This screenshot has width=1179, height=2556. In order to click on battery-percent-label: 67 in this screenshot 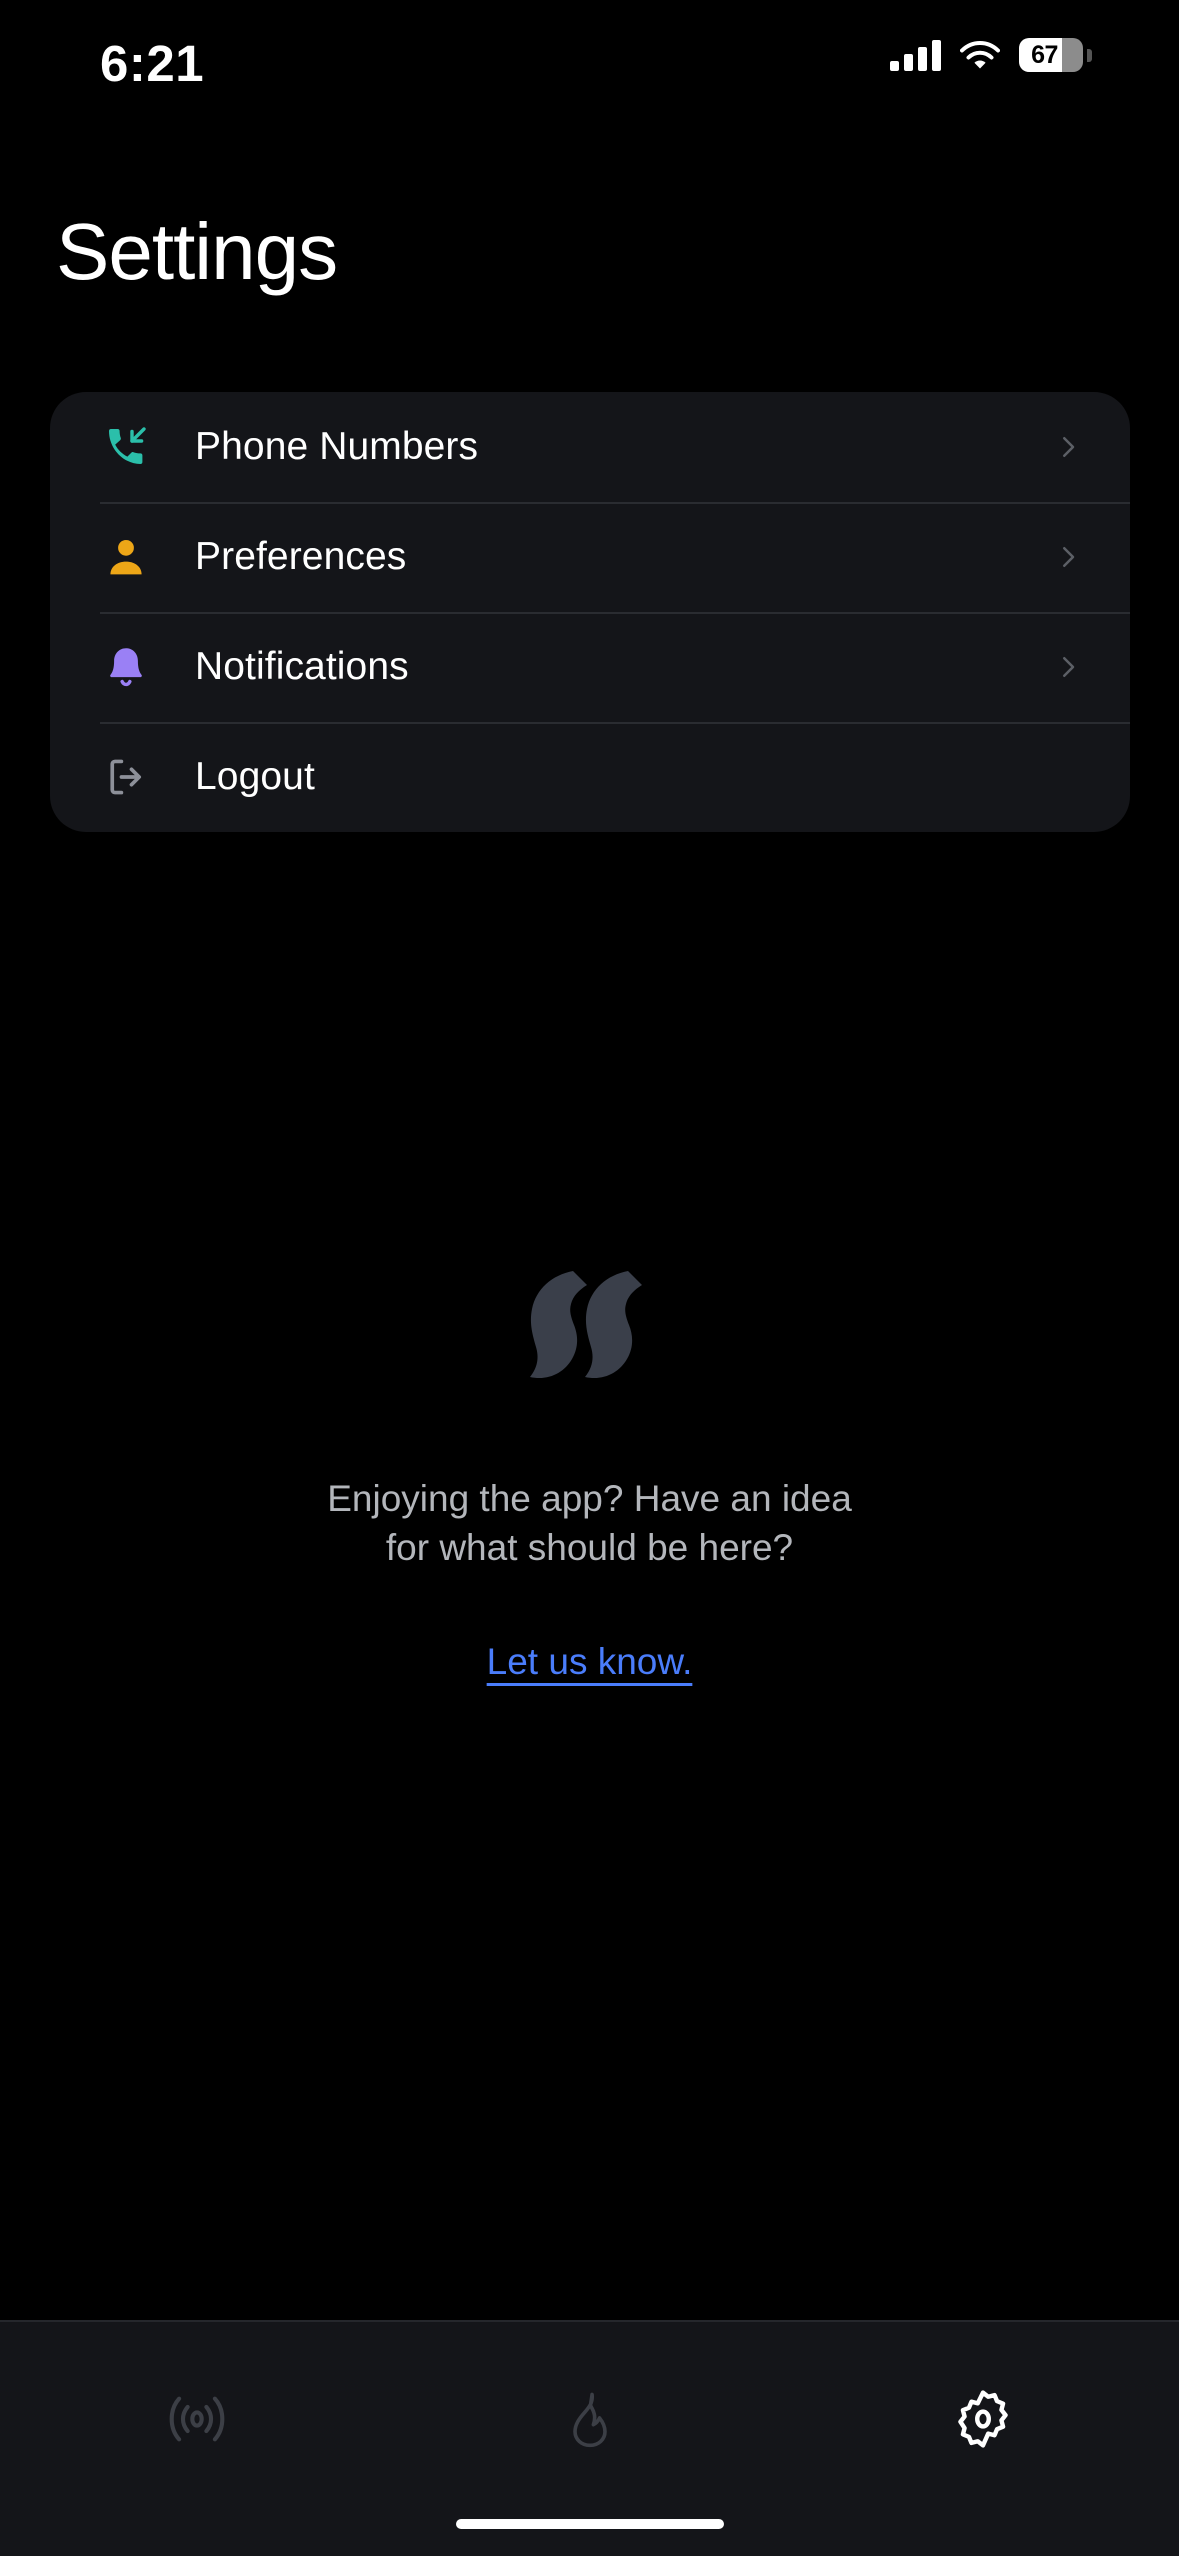, I will do `click(1044, 54)`.